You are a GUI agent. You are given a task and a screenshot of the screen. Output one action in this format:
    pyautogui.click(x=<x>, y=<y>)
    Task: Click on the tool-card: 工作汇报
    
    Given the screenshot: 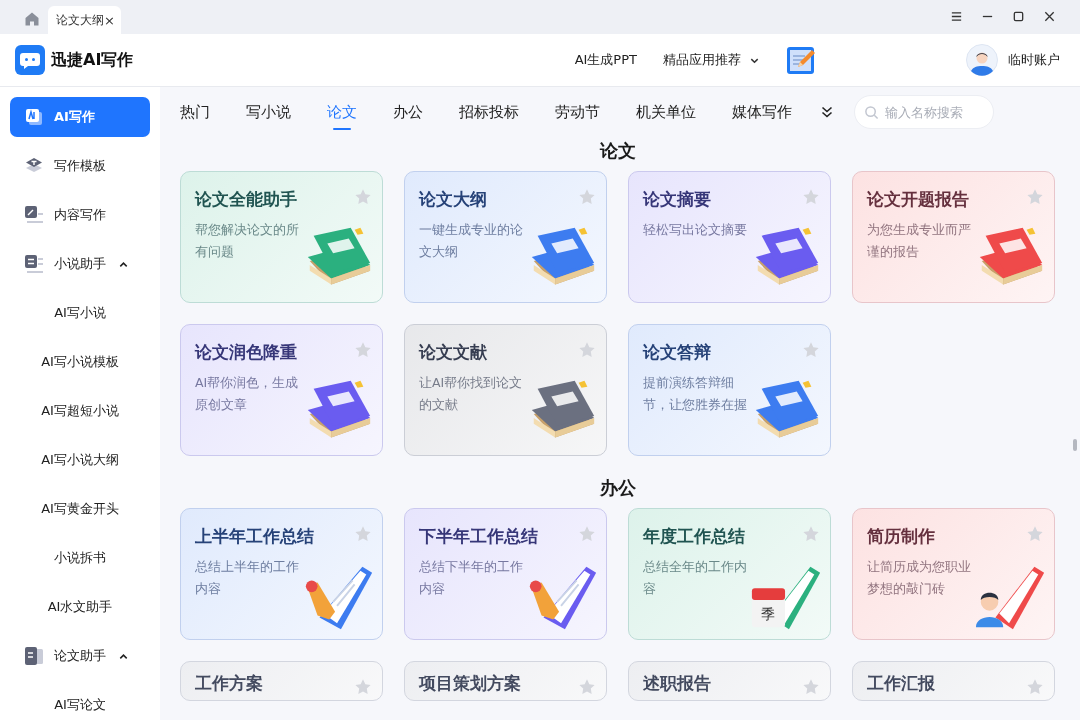 What is the action you would take?
    pyautogui.click(x=953, y=681)
    